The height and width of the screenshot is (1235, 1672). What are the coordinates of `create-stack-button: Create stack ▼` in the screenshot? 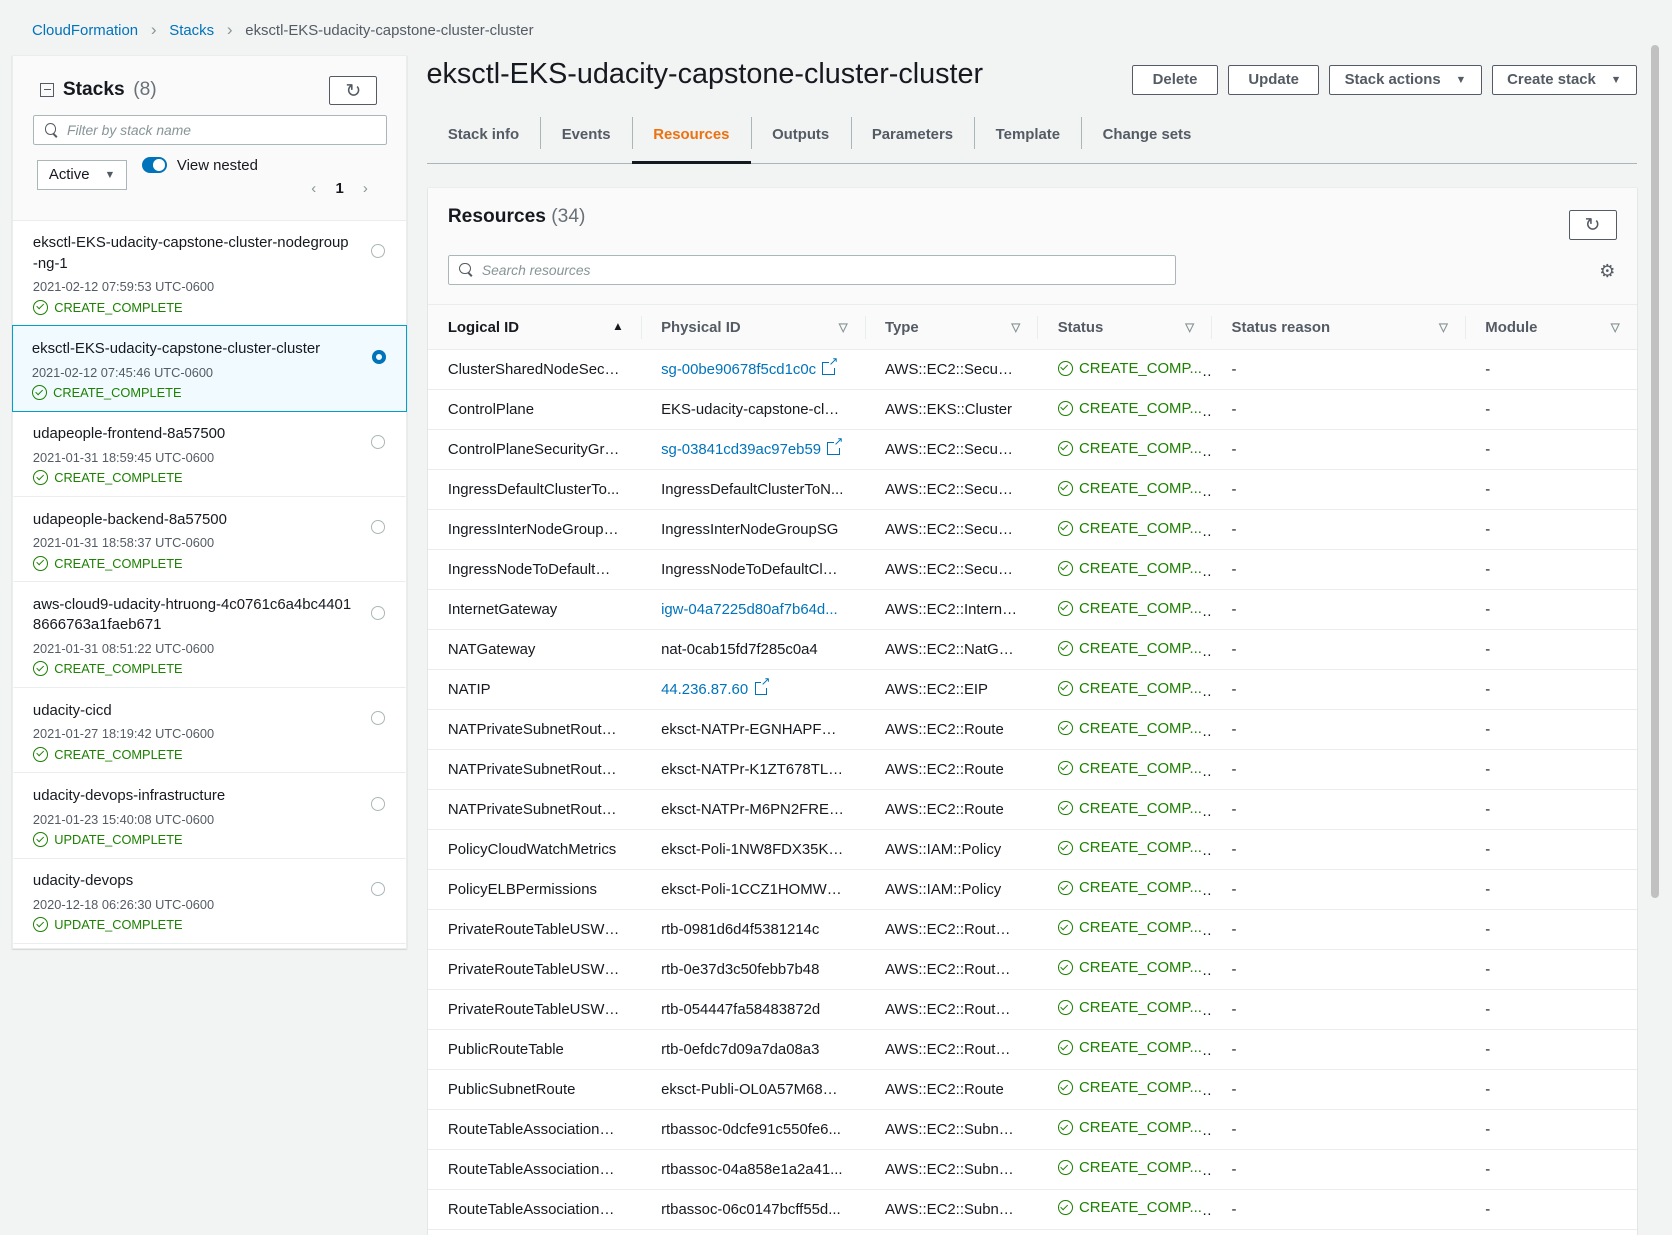 It's located at (1564, 80).